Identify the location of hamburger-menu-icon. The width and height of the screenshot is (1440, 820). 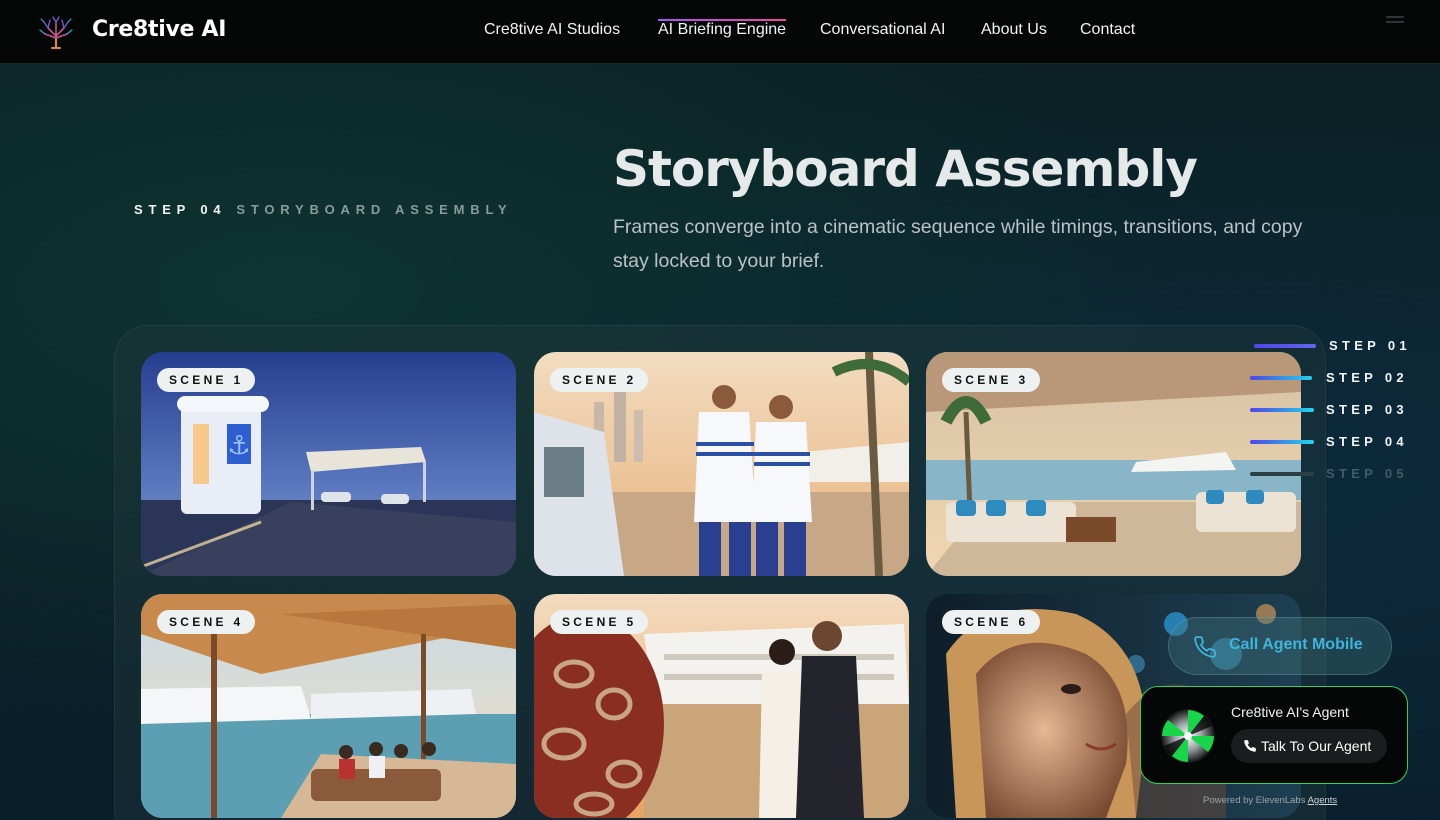
(1395, 23).